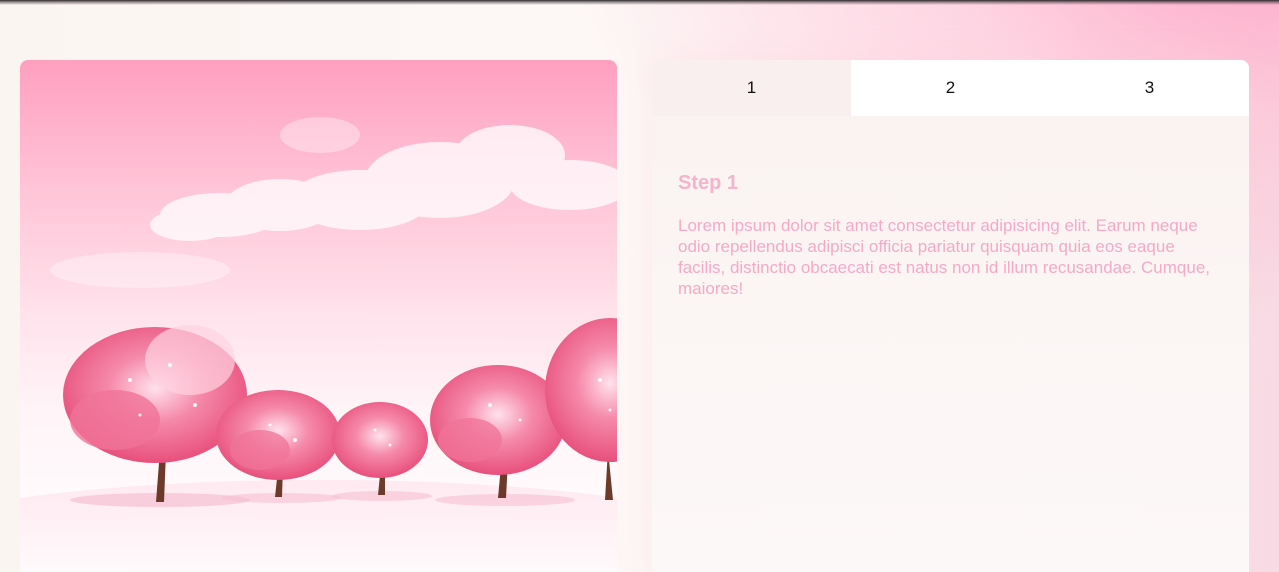  What do you see at coordinates (708, 183) in the screenshot?
I see `step-title: Step 1` at bounding box center [708, 183].